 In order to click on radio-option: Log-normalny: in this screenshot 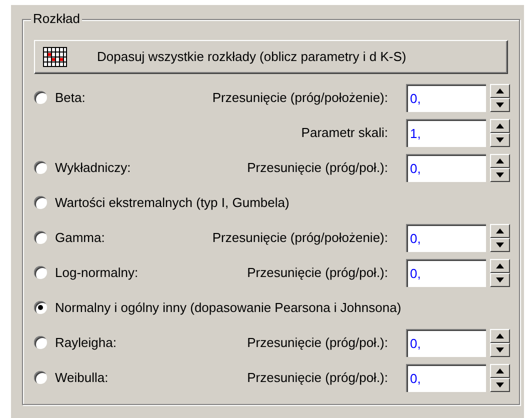, I will do `click(86, 272)`.